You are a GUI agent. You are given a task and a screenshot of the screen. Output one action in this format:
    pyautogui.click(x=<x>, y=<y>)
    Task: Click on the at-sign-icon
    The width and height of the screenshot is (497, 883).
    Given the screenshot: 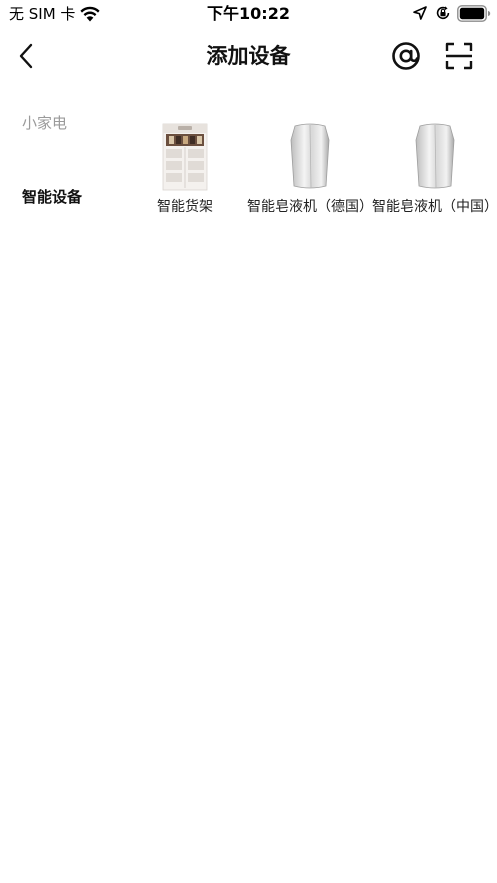 What is the action you would take?
    pyautogui.click(x=406, y=56)
    